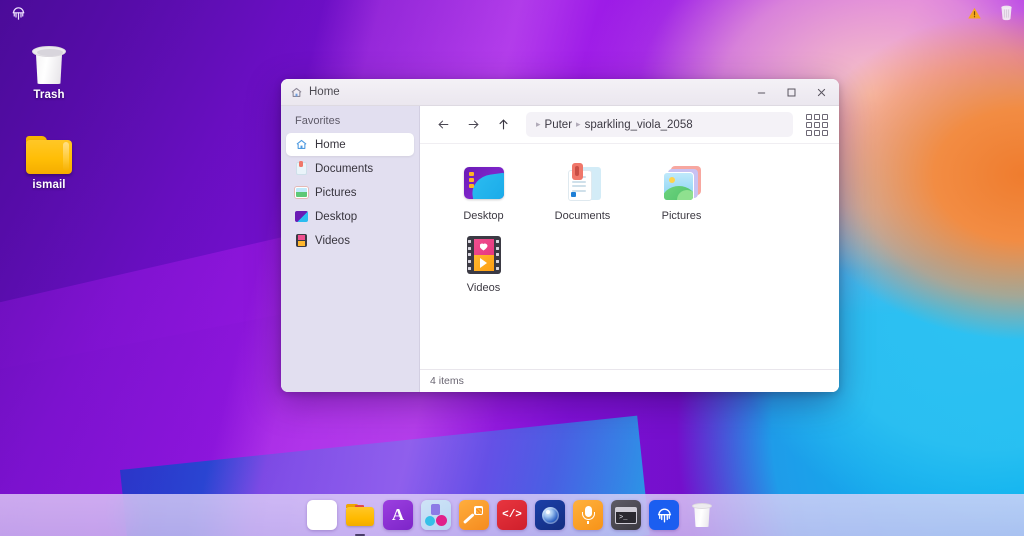 This screenshot has height=536, width=1024. I want to click on taskbar-camera-app, so click(550, 515).